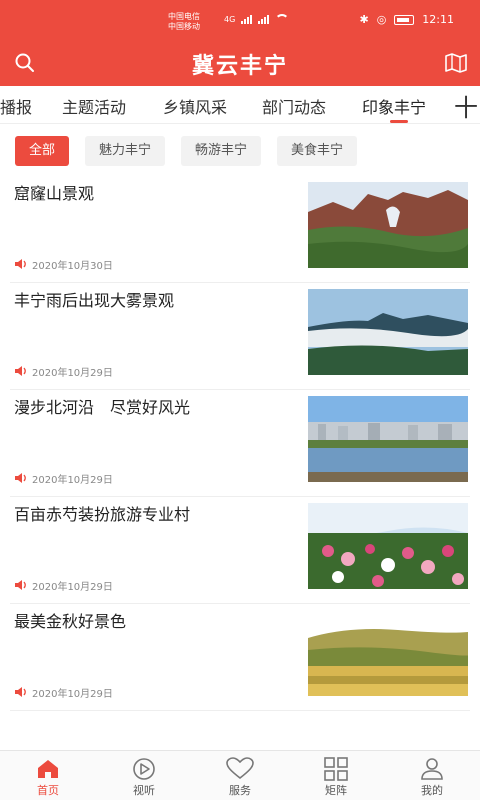  I want to click on list-item: 窟窿山景观 2020年10月30日, so click(240, 229).